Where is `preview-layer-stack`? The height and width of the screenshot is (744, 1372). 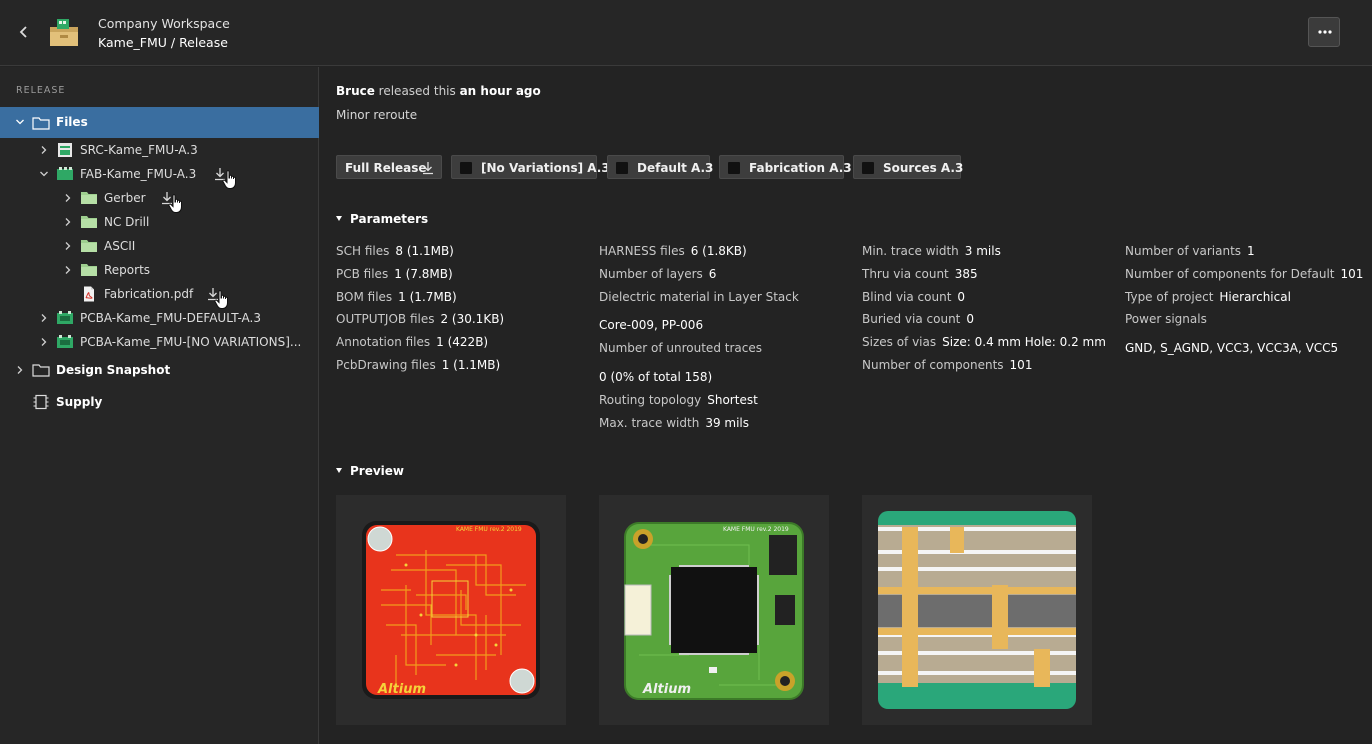
preview-layer-stack is located at coordinates (977, 610).